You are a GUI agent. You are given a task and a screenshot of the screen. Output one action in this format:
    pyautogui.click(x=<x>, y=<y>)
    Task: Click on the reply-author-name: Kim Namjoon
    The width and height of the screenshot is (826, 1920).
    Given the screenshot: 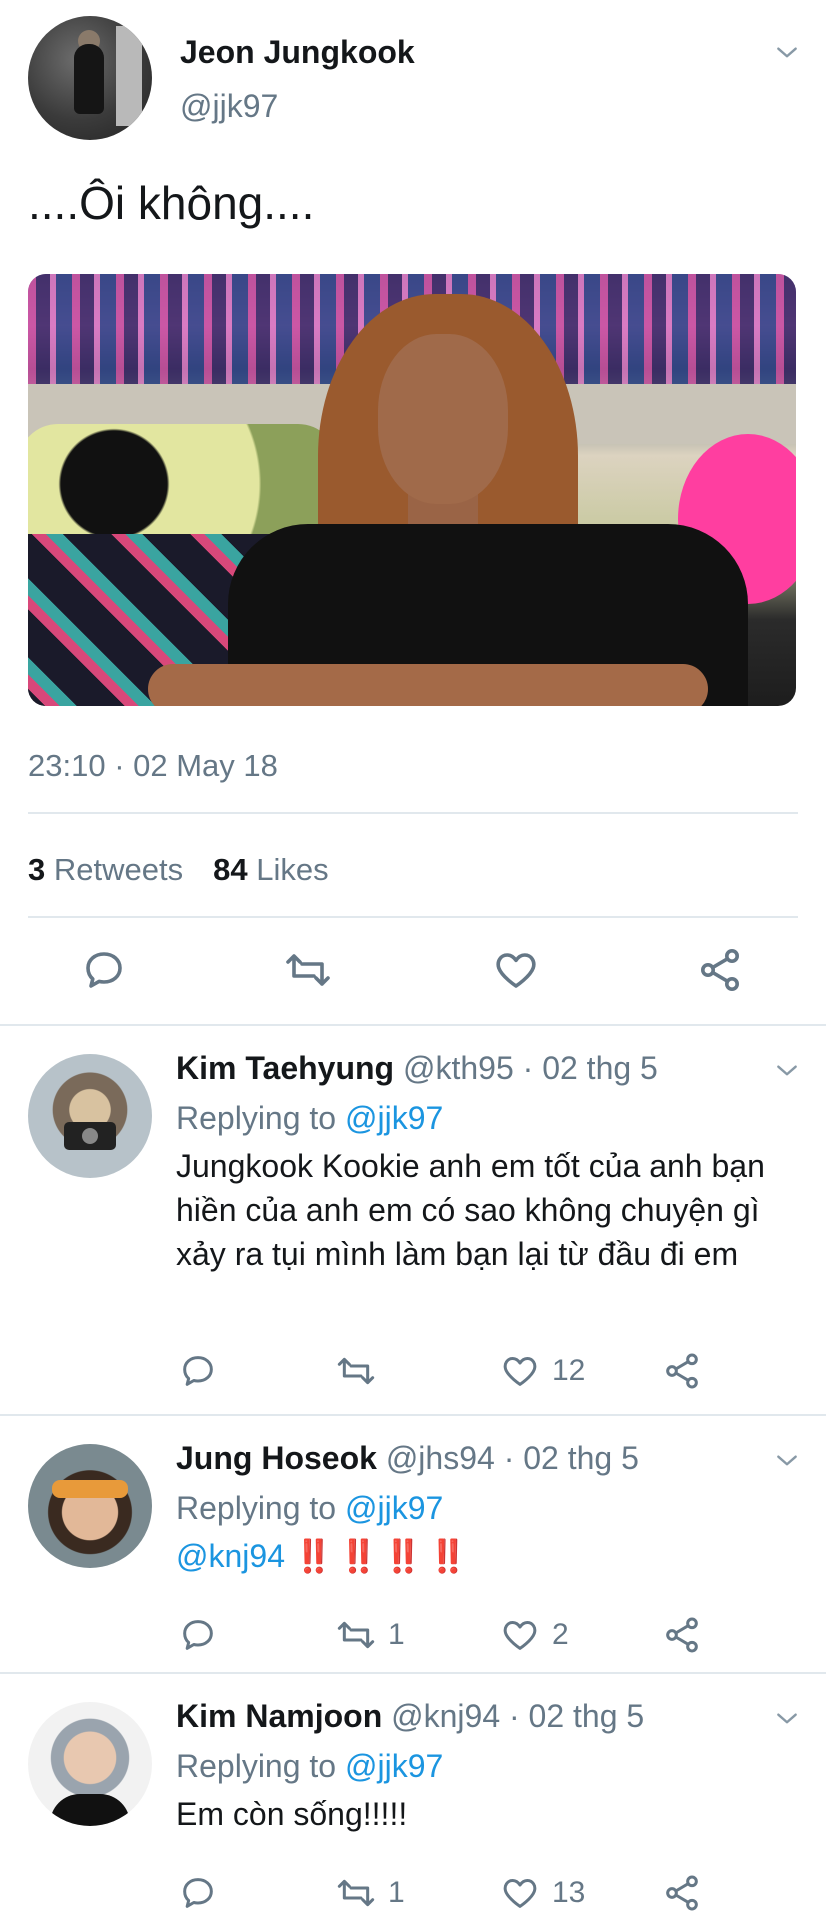 What is the action you would take?
    pyautogui.click(x=279, y=1716)
    